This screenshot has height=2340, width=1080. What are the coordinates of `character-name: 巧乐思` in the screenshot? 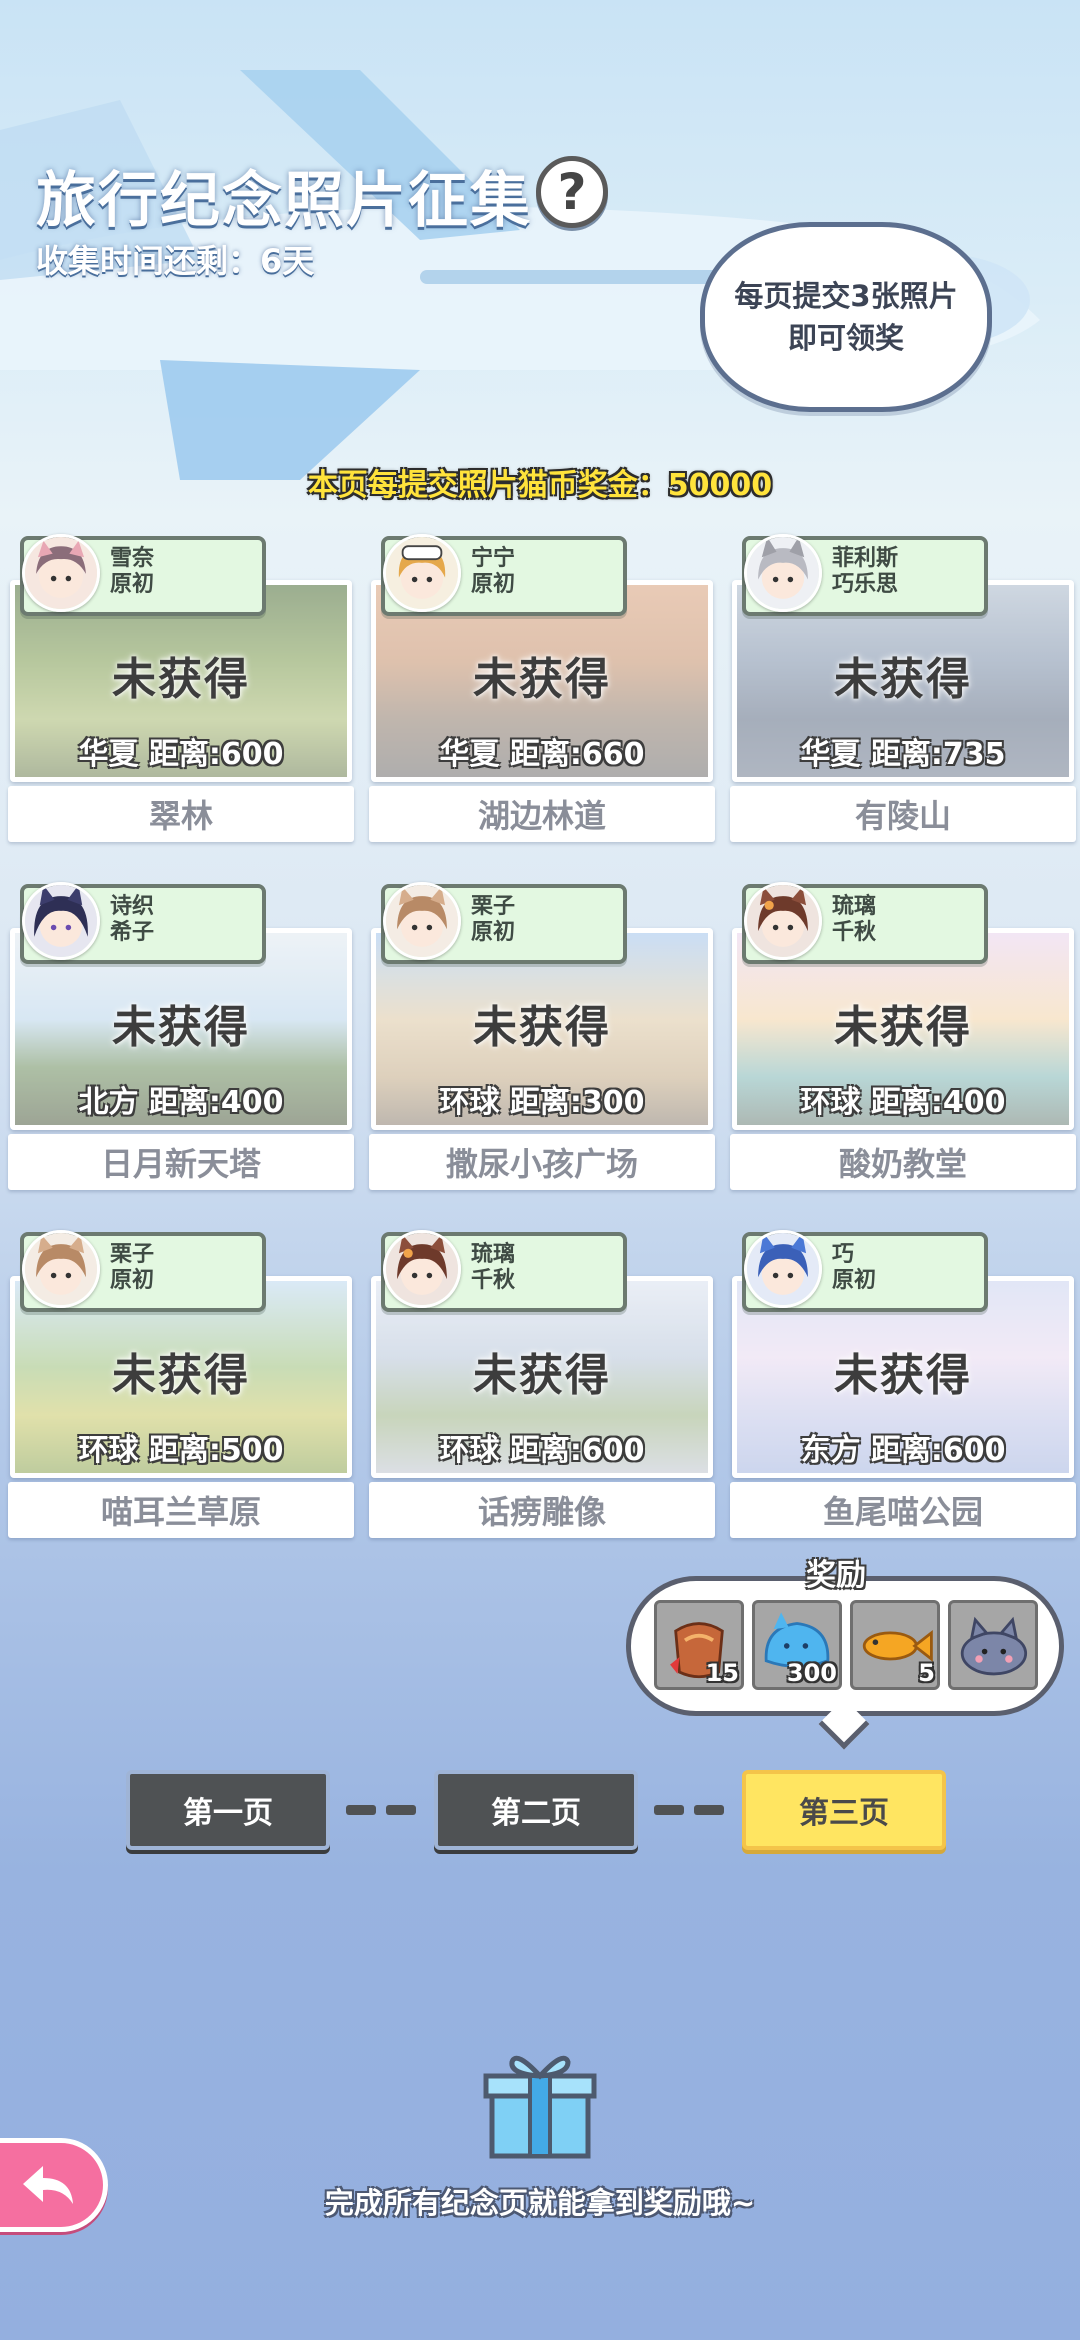 It's located at (865, 585).